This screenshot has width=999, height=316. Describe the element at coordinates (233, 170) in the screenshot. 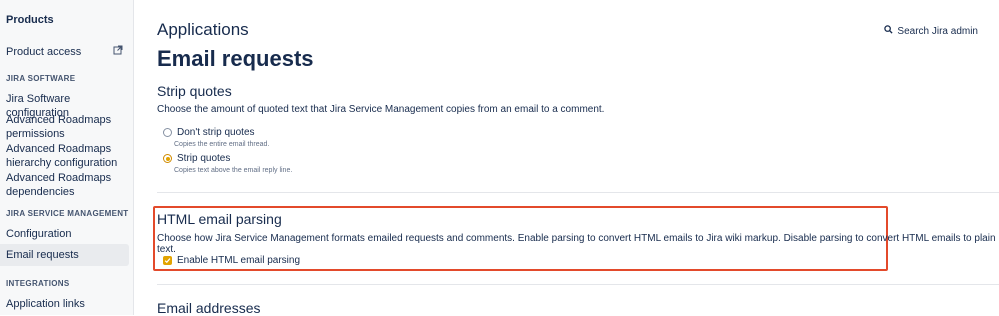

I see `radio-helper-text: Copies text above the email reply line.` at that location.